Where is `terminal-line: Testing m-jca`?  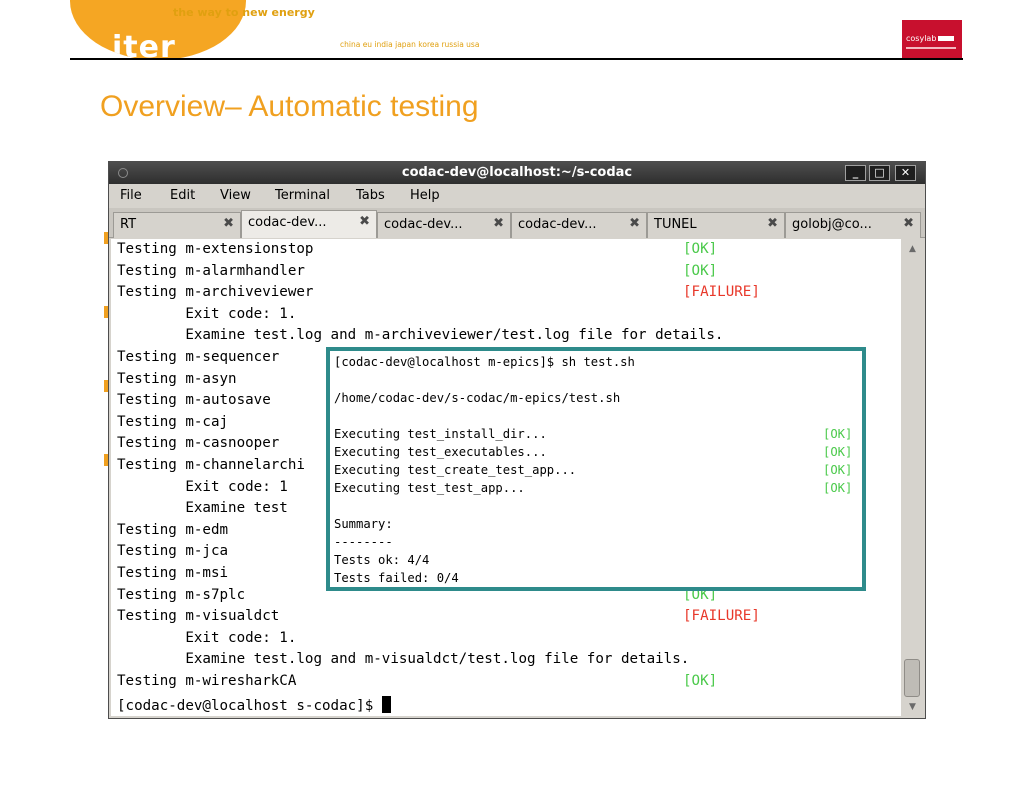 terminal-line: Testing m-jca is located at coordinates (173, 551).